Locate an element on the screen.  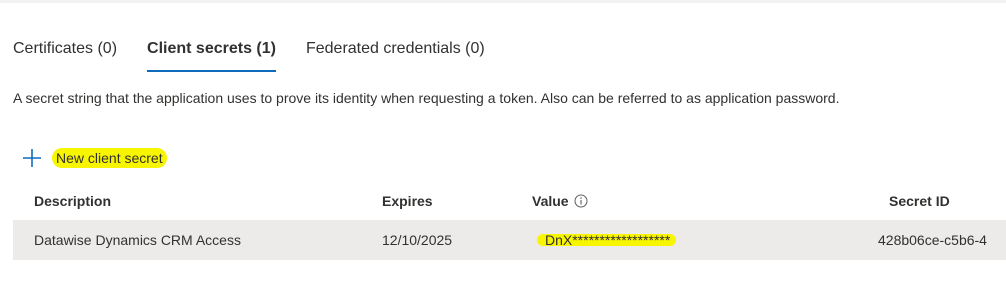
tab-certificates: Certificates (0) is located at coordinates (65, 54).